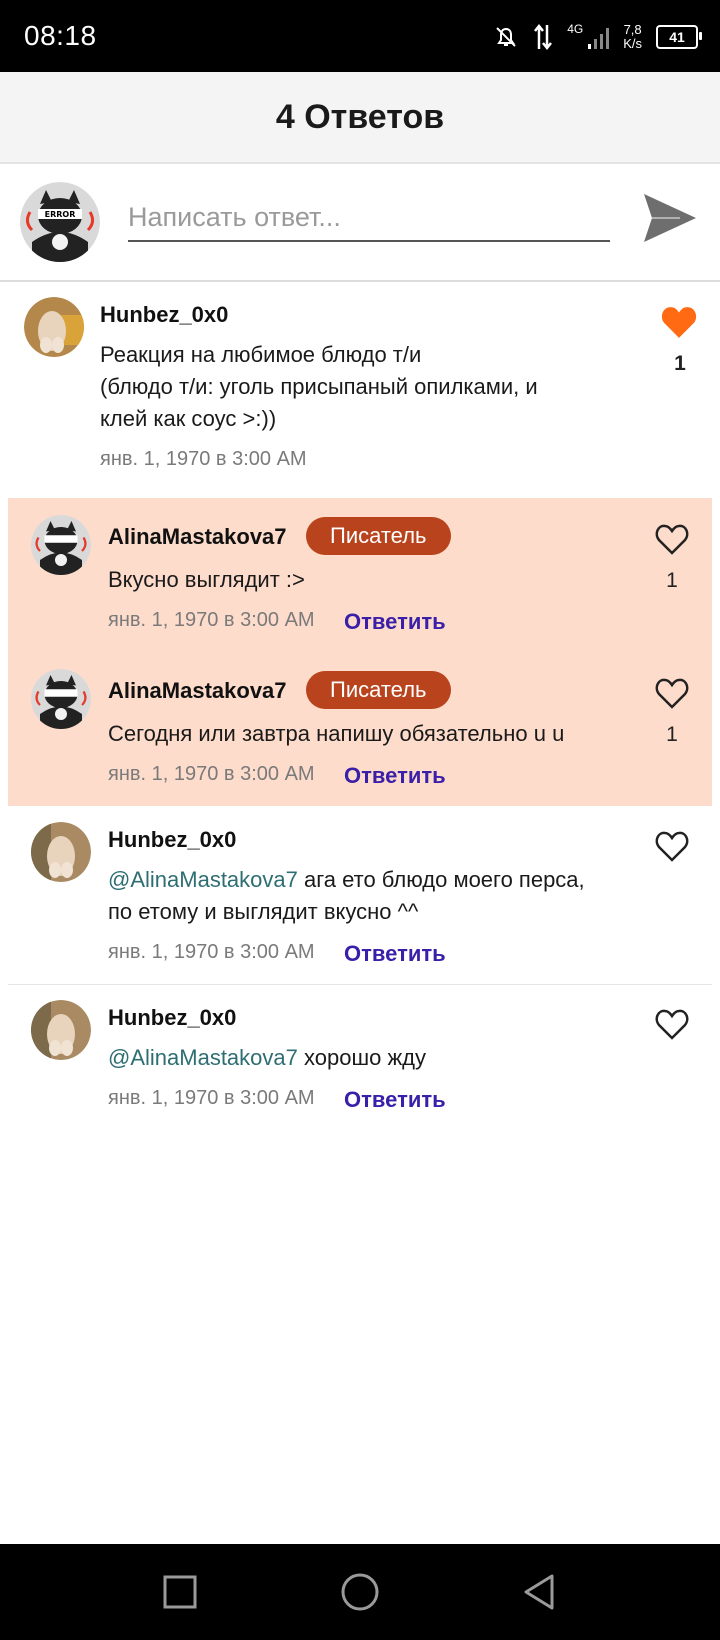  What do you see at coordinates (60, 214) in the screenshot?
I see `svg-text: ERROR` at bounding box center [60, 214].